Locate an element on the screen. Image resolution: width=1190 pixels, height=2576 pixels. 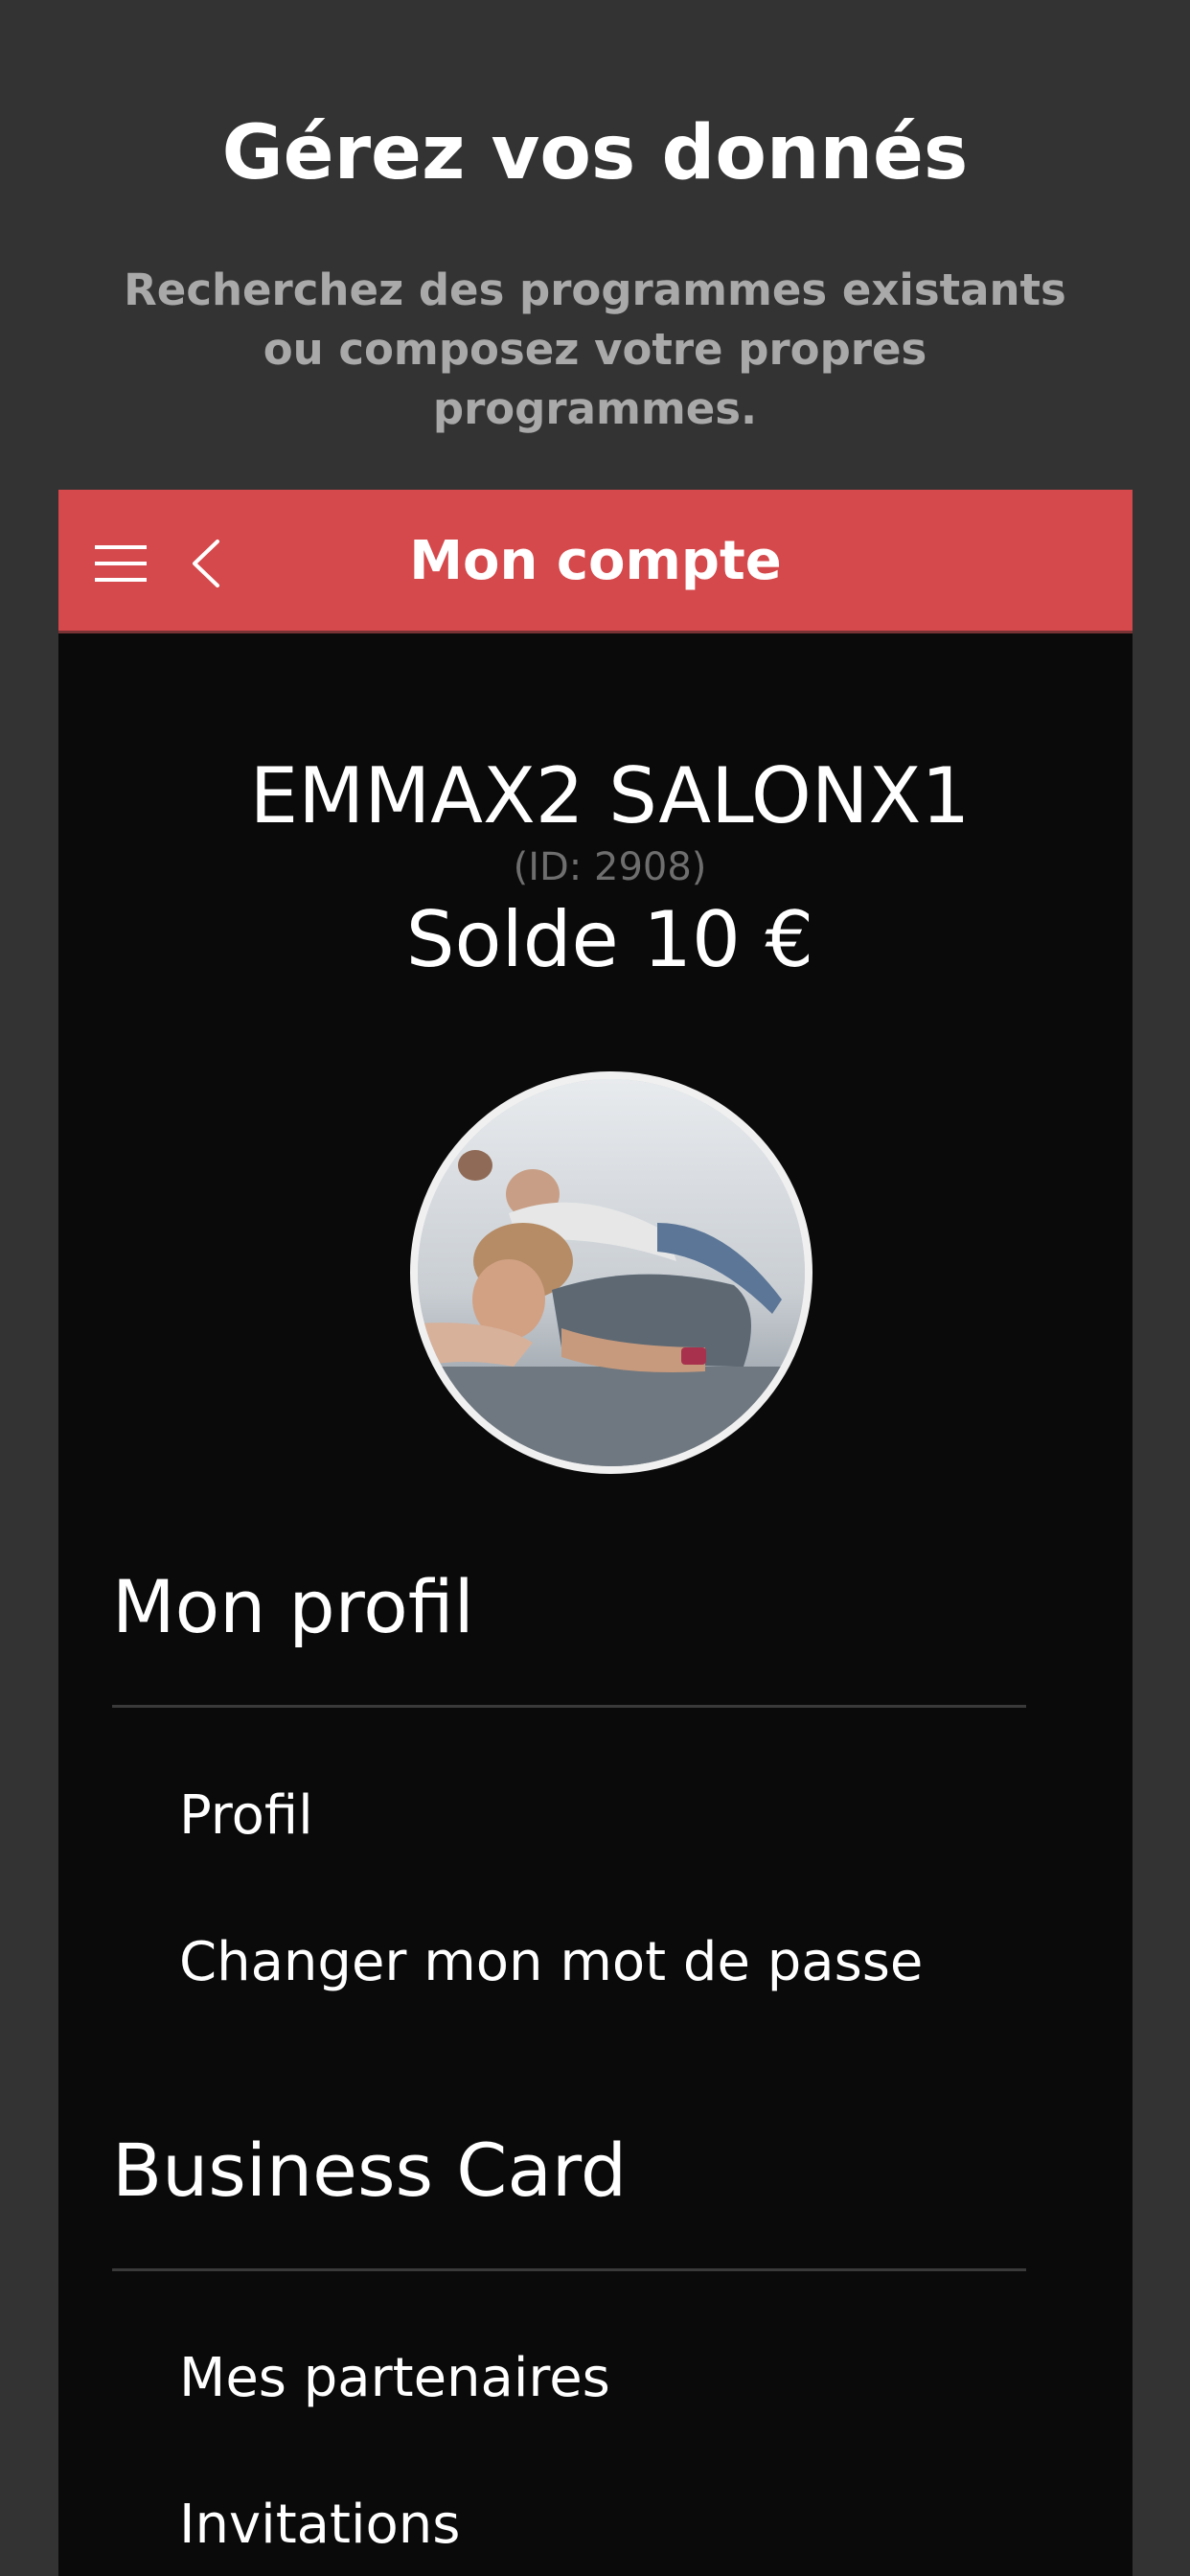
account-id: (ID: 2908) is located at coordinates (610, 867).